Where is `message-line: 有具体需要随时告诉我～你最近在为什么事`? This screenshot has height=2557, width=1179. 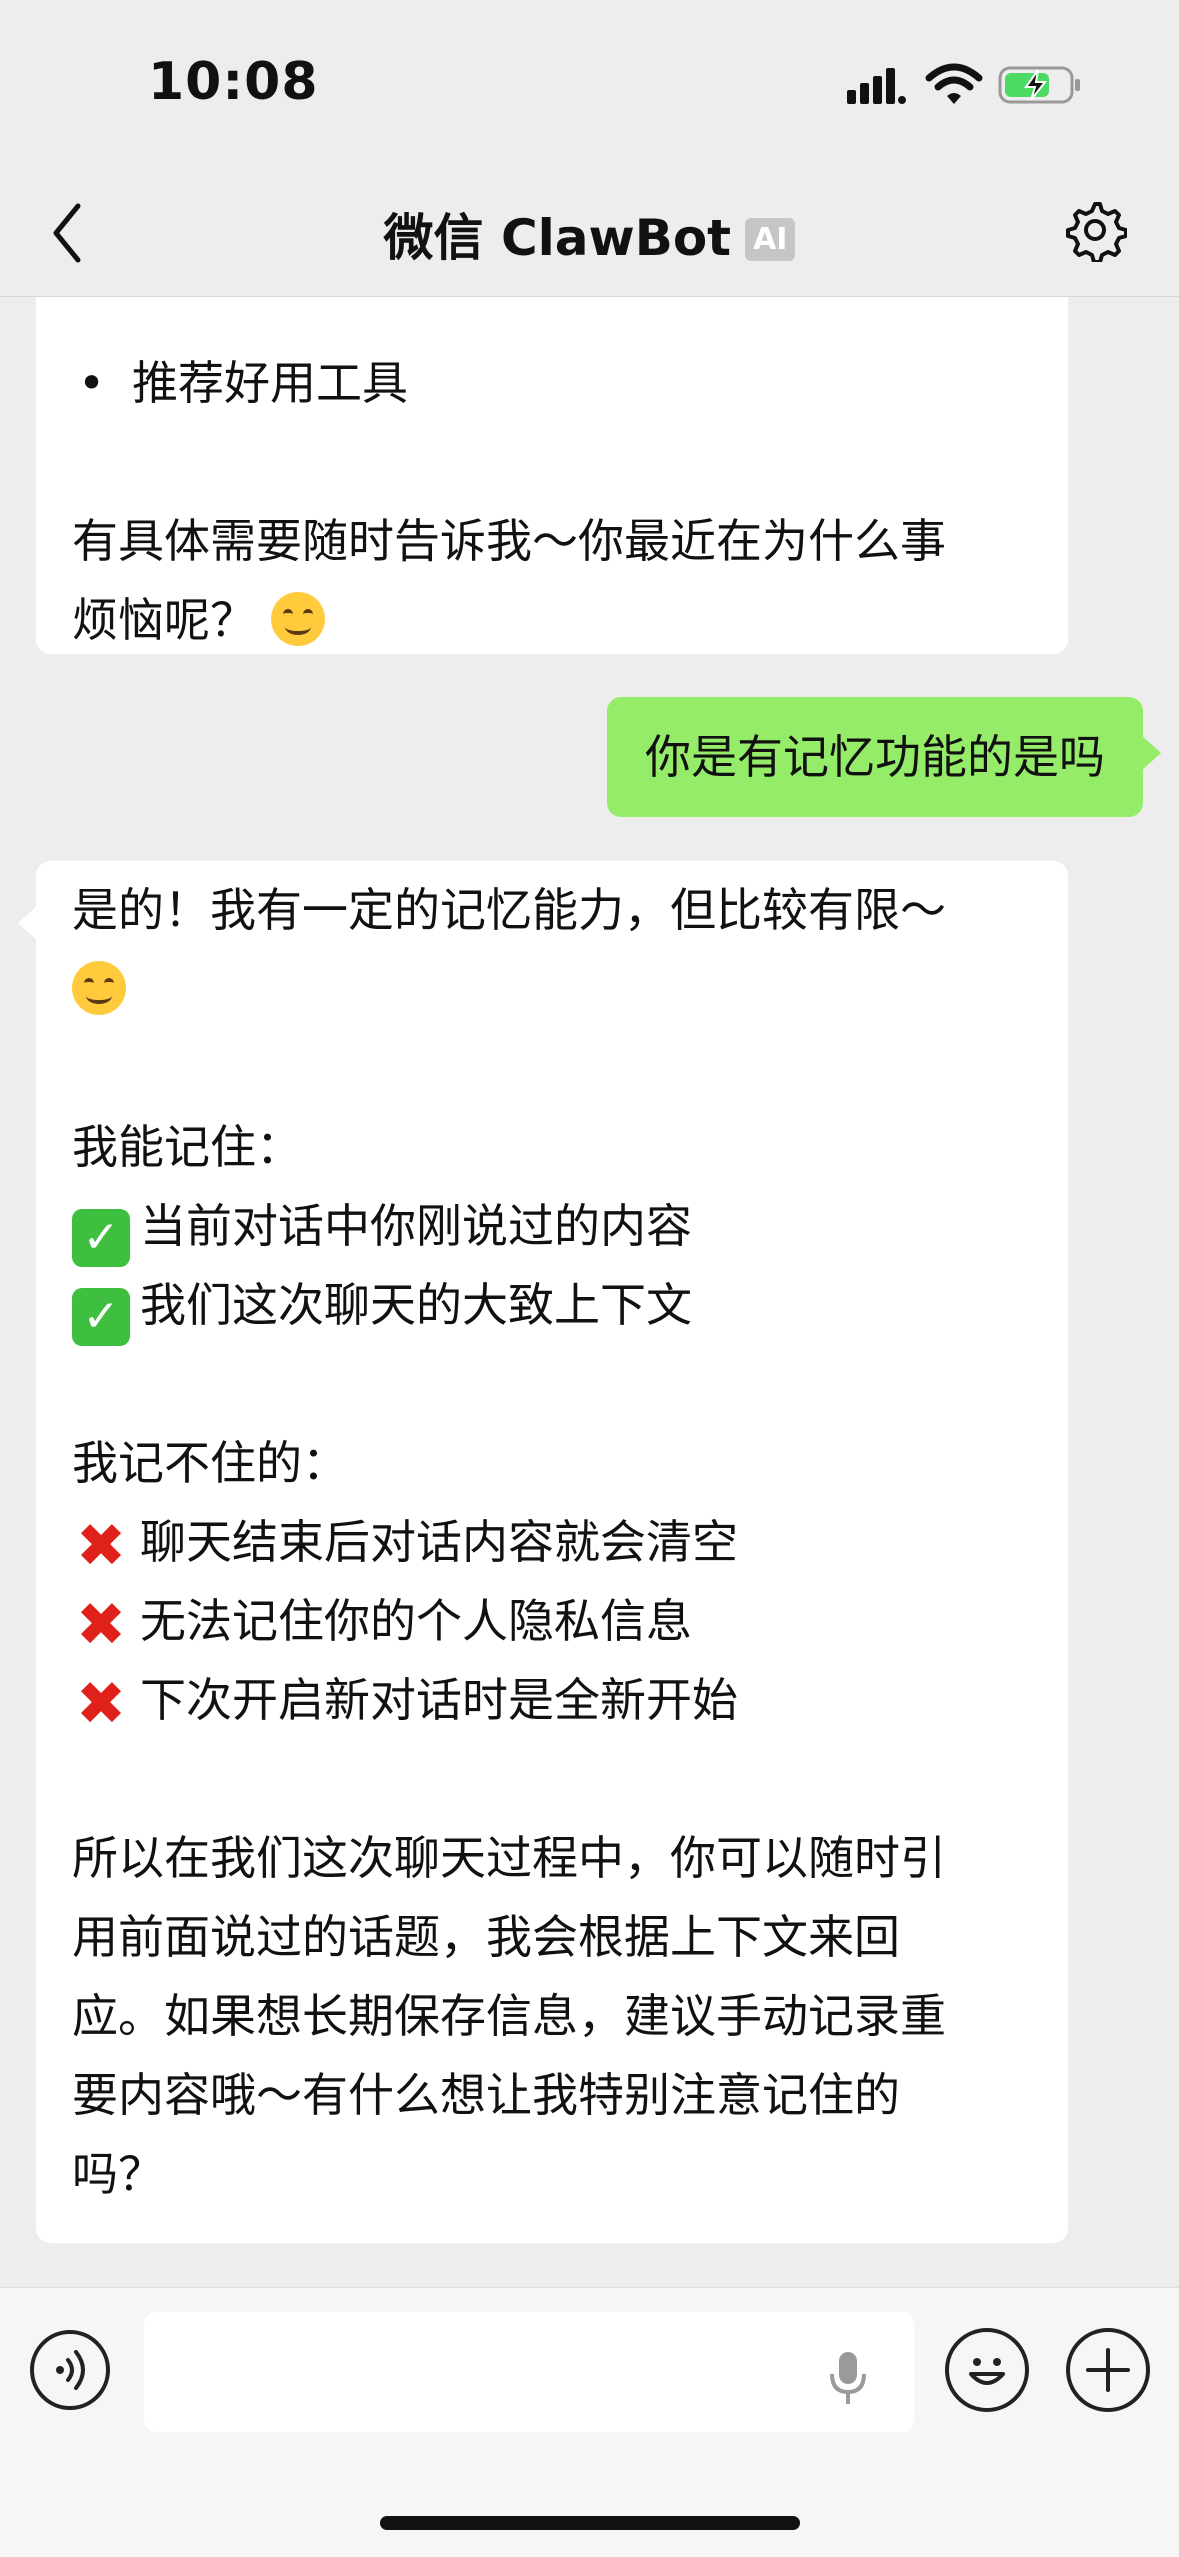
message-line: 有具体需要随时告诉我～你最近在为什么事 is located at coordinates (509, 541).